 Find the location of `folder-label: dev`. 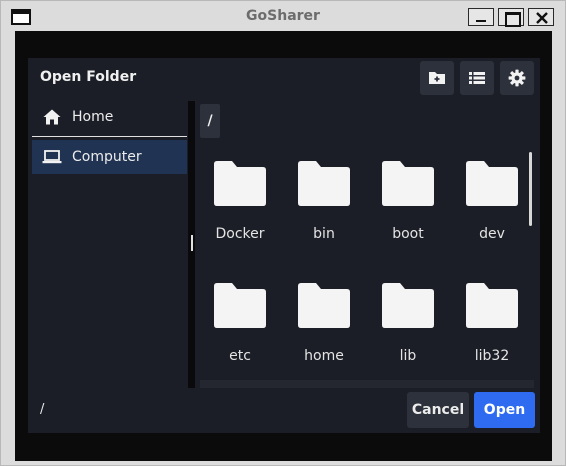

folder-label: dev is located at coordinates (492, 234).